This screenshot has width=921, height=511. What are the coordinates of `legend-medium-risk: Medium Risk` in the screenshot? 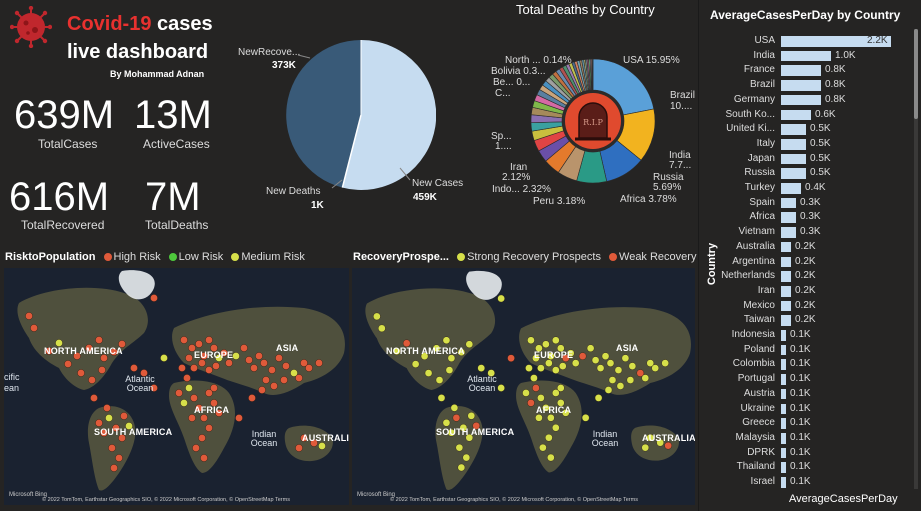 It's located at (273, 257).